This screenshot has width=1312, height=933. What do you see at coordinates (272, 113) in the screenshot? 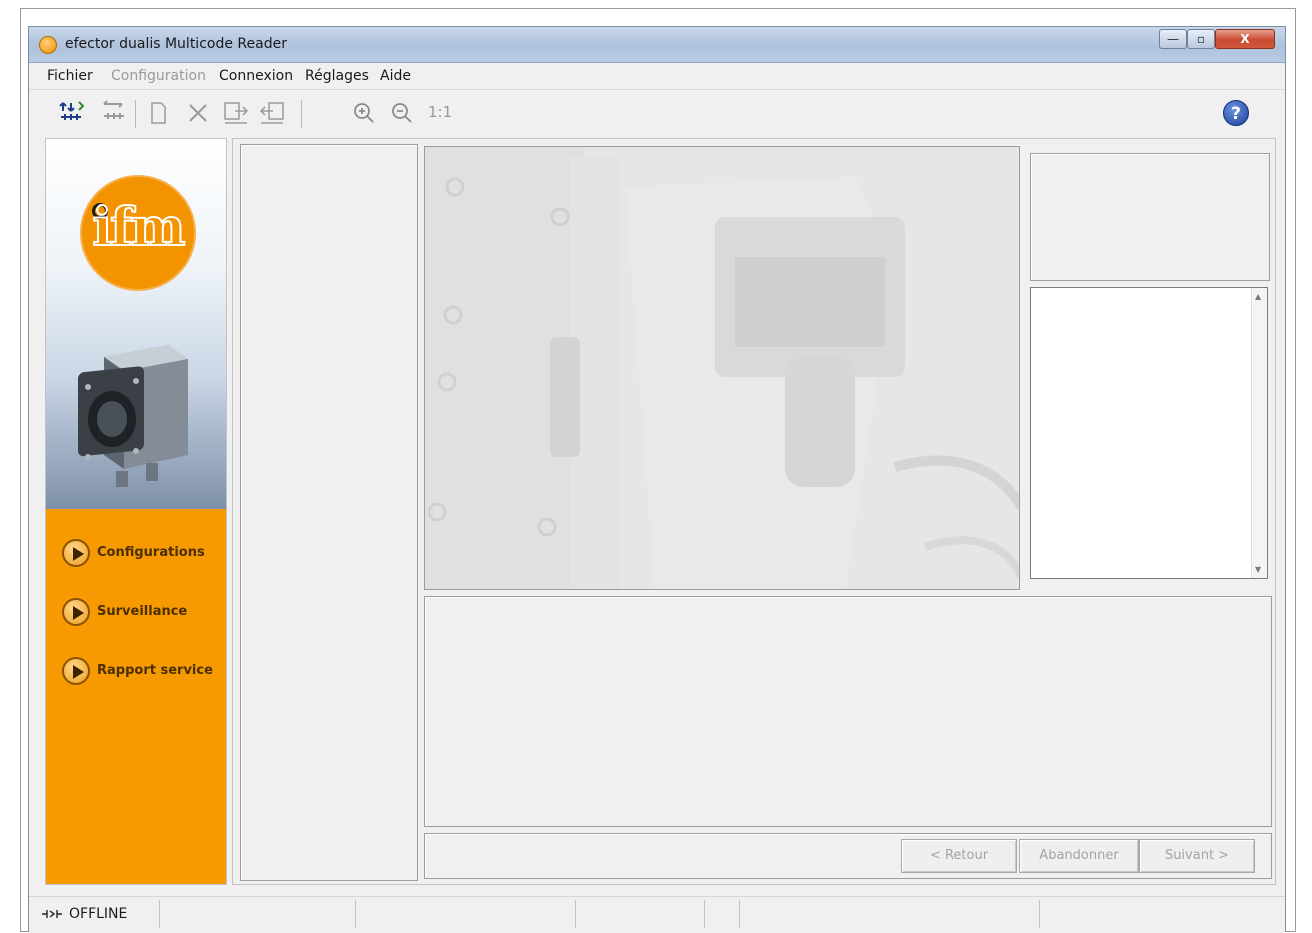
I see `download-from-sensor-icon` at bounding box center [272, 113].